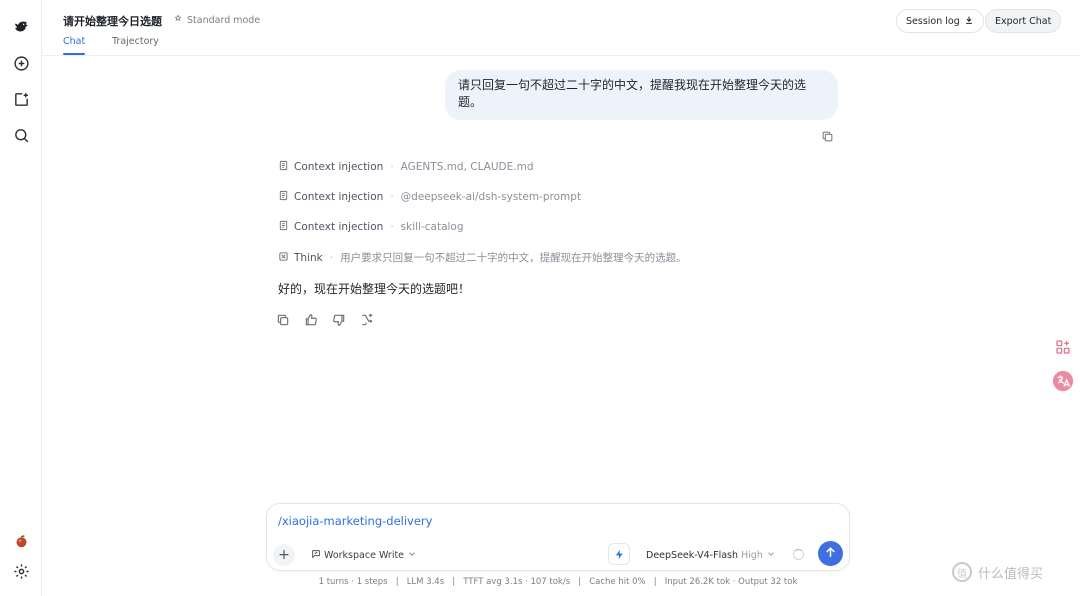 The image size is (1080, 596). I want to click on apps-icon, so click(1063, 347).